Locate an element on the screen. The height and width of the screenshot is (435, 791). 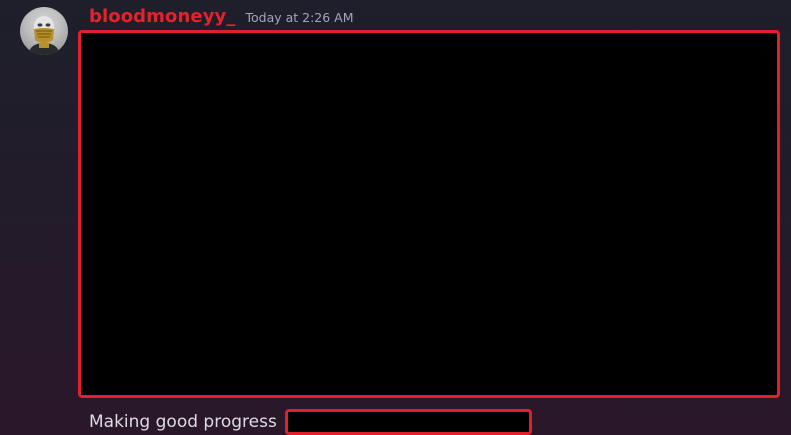
message-content: Making good progress is located at coordinates (310, 422).